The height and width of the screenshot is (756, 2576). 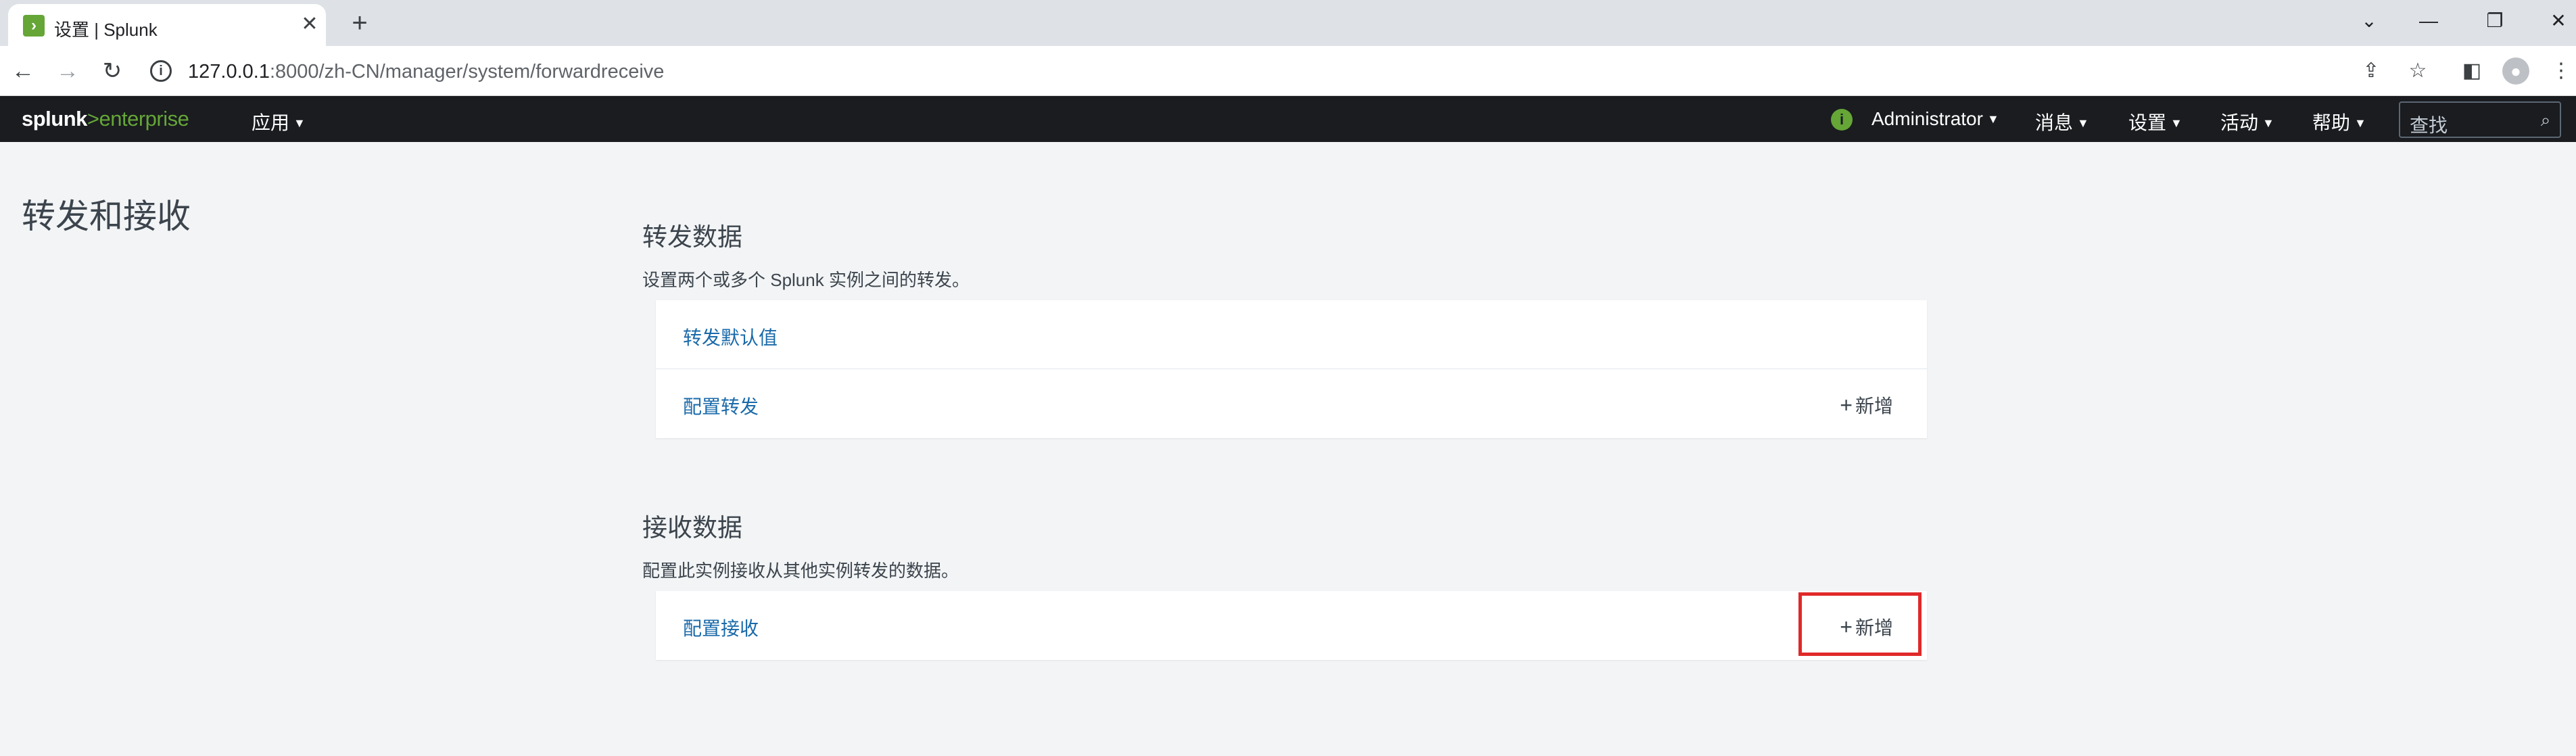 What do you see at coordinates (1291, 403) in the screenshot?
I see `list-item: 配置转发 + 新增` at bounding box center [1291, 403].